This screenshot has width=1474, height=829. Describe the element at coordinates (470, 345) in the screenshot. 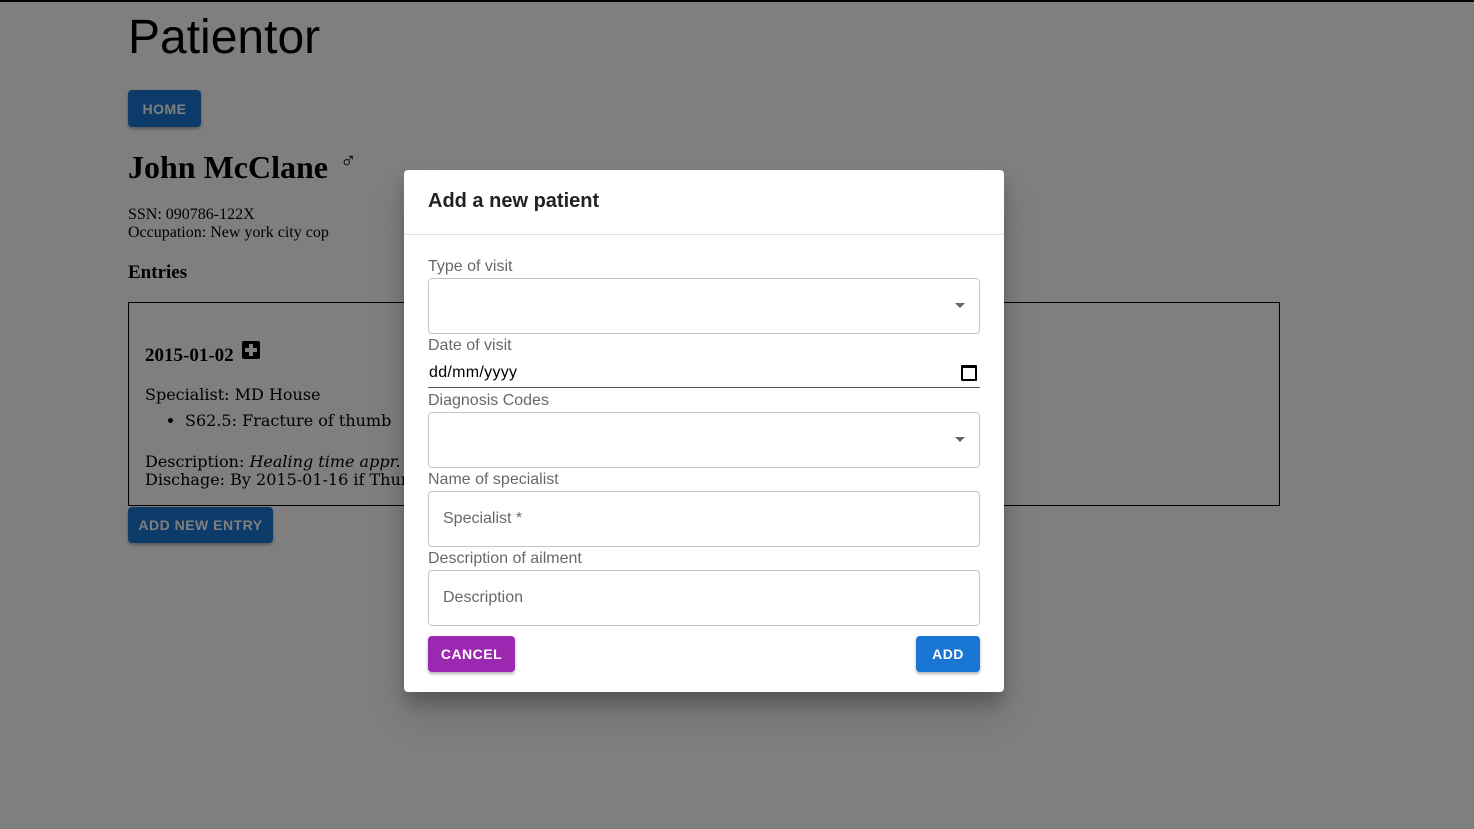

I see `date-of-visit-label: Date of visit` at that location.